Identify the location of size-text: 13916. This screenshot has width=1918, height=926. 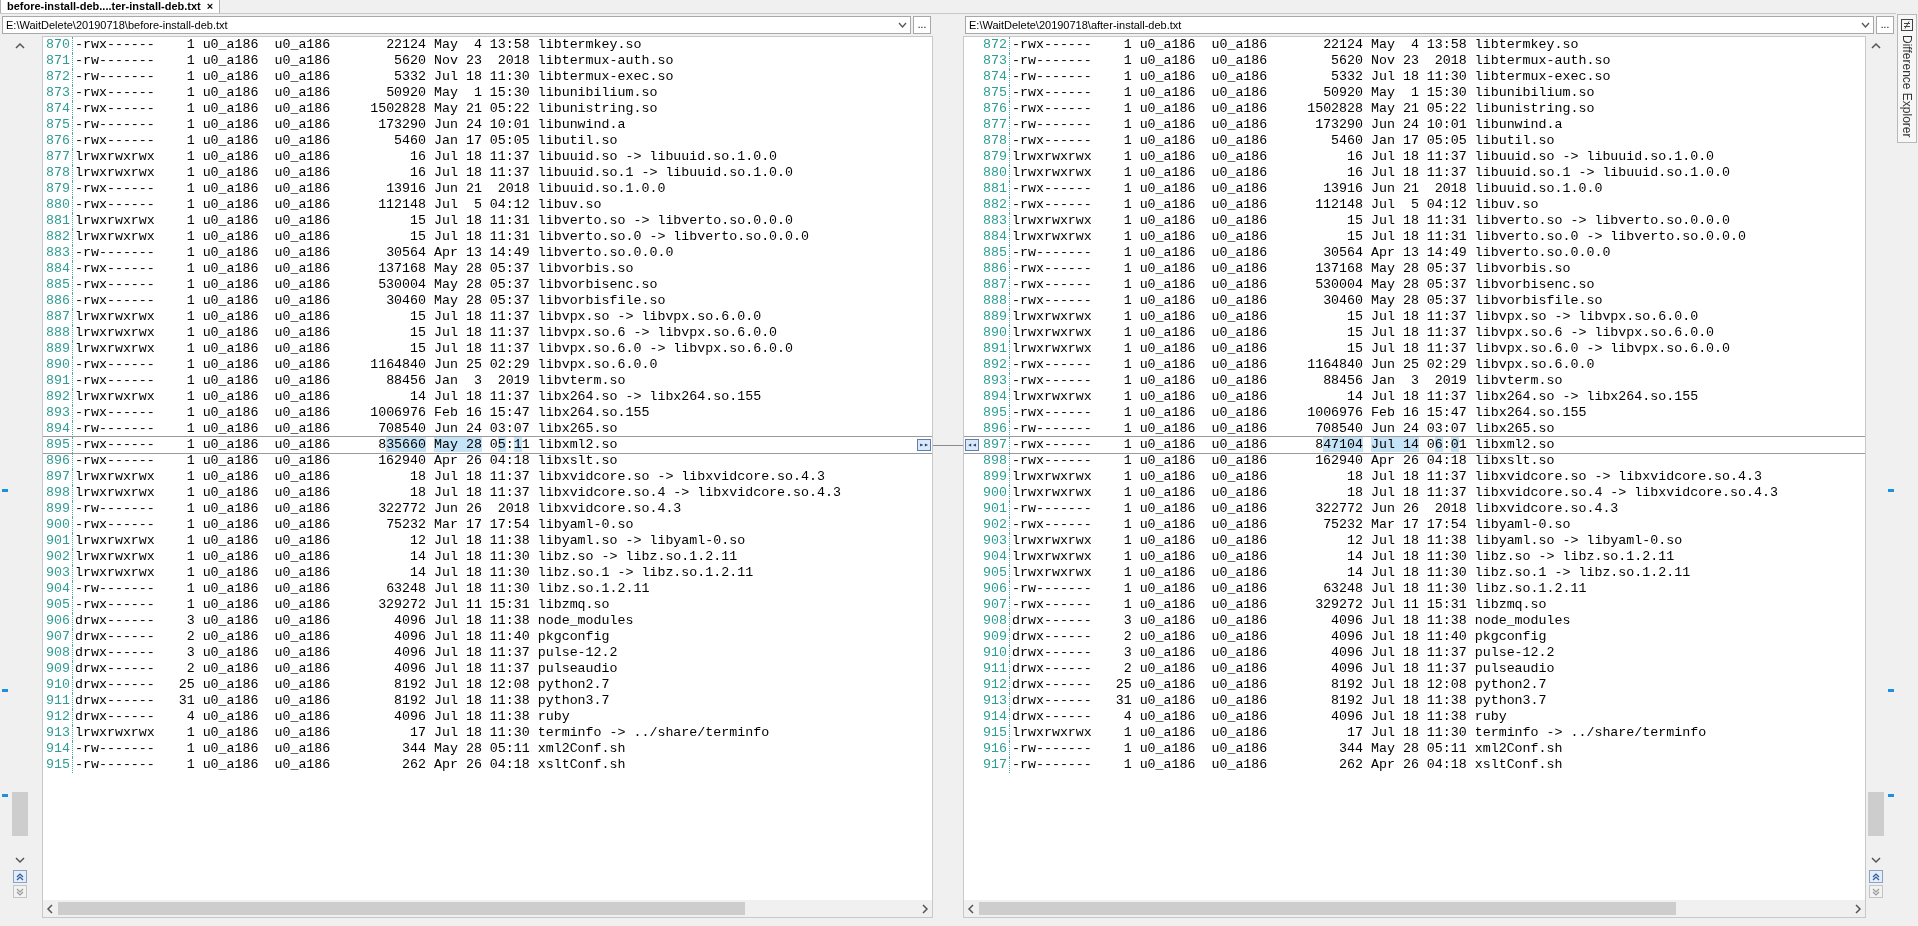
(406, 189).